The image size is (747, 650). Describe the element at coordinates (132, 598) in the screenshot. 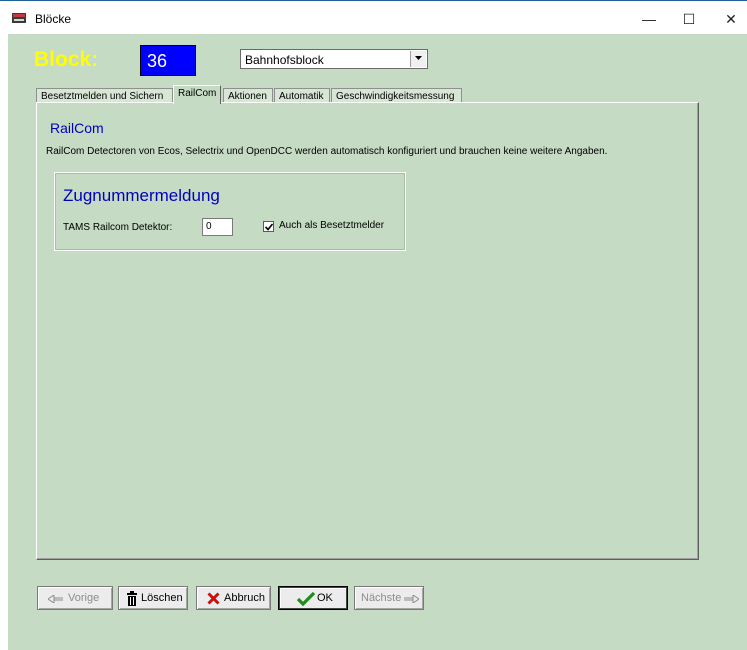

I see `trash-icon` at that location.